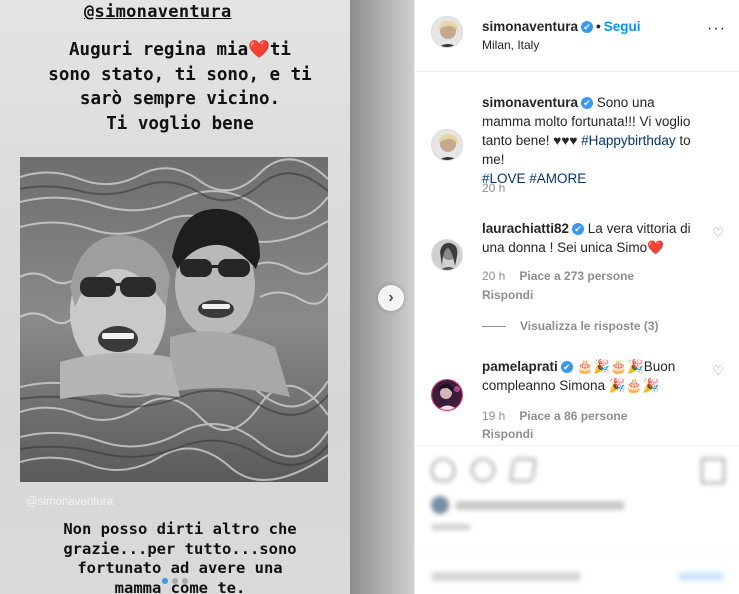 This screenshot has width=739, height=594. I want to click on liked-by-text, so click(540, 505).